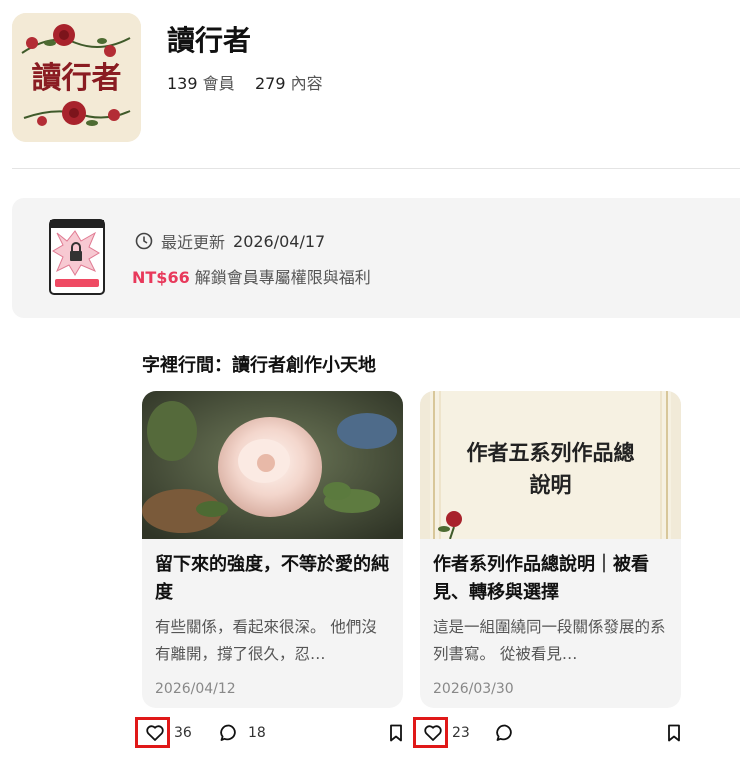 This screenshot has height=764, width=740. Describe the element at coordinates (282, 277) in the screenshot. I see `unlock-text: 解鎖會員專屬權限與福利` at that location.